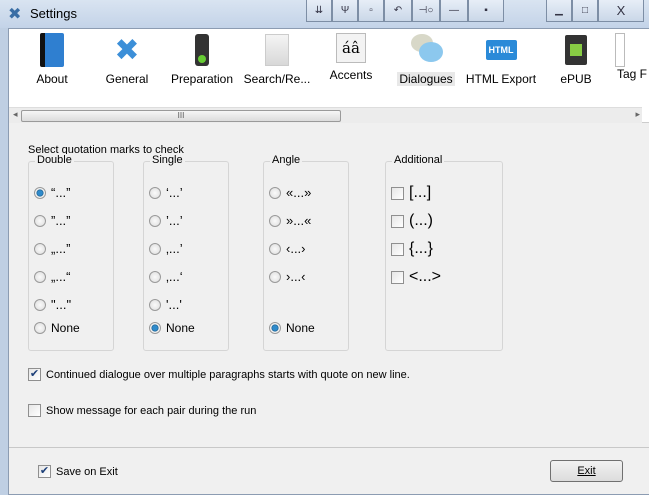  I want to click on save-on-exit-option: ✔ Save on Exit, so click(78, 471).